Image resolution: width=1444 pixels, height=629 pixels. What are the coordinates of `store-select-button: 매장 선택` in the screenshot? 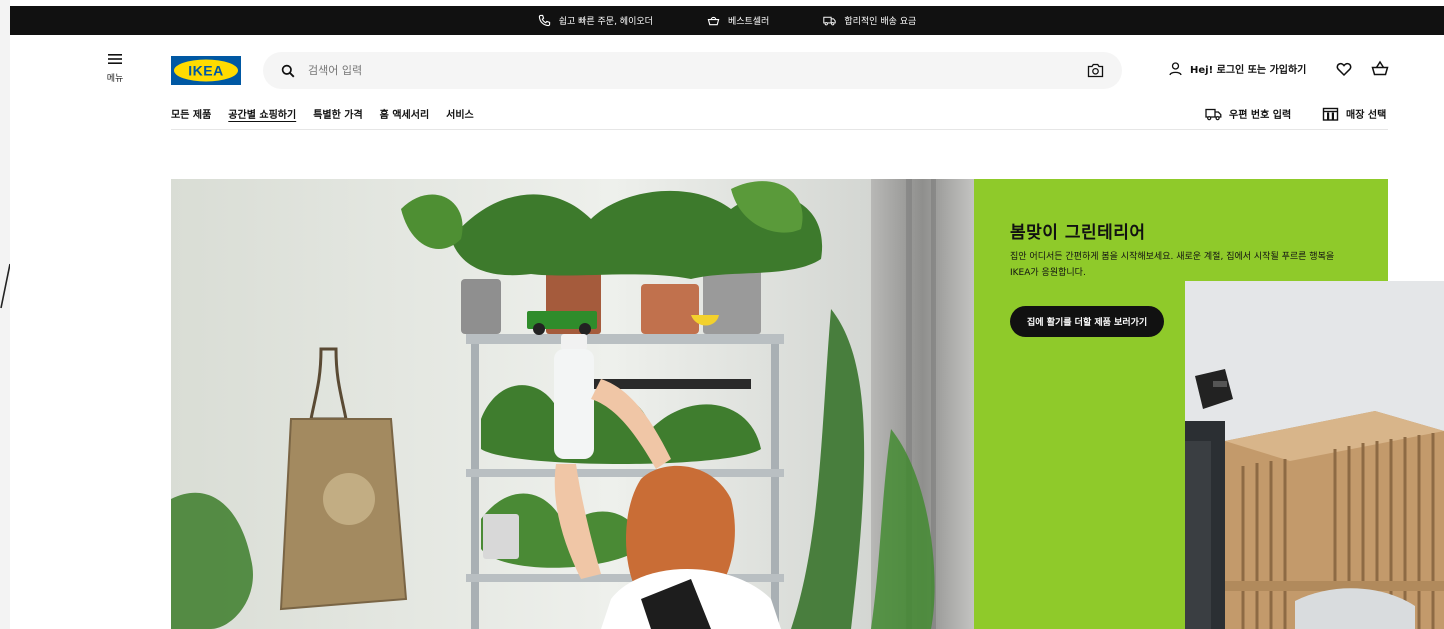 It's located at (1354, 113).